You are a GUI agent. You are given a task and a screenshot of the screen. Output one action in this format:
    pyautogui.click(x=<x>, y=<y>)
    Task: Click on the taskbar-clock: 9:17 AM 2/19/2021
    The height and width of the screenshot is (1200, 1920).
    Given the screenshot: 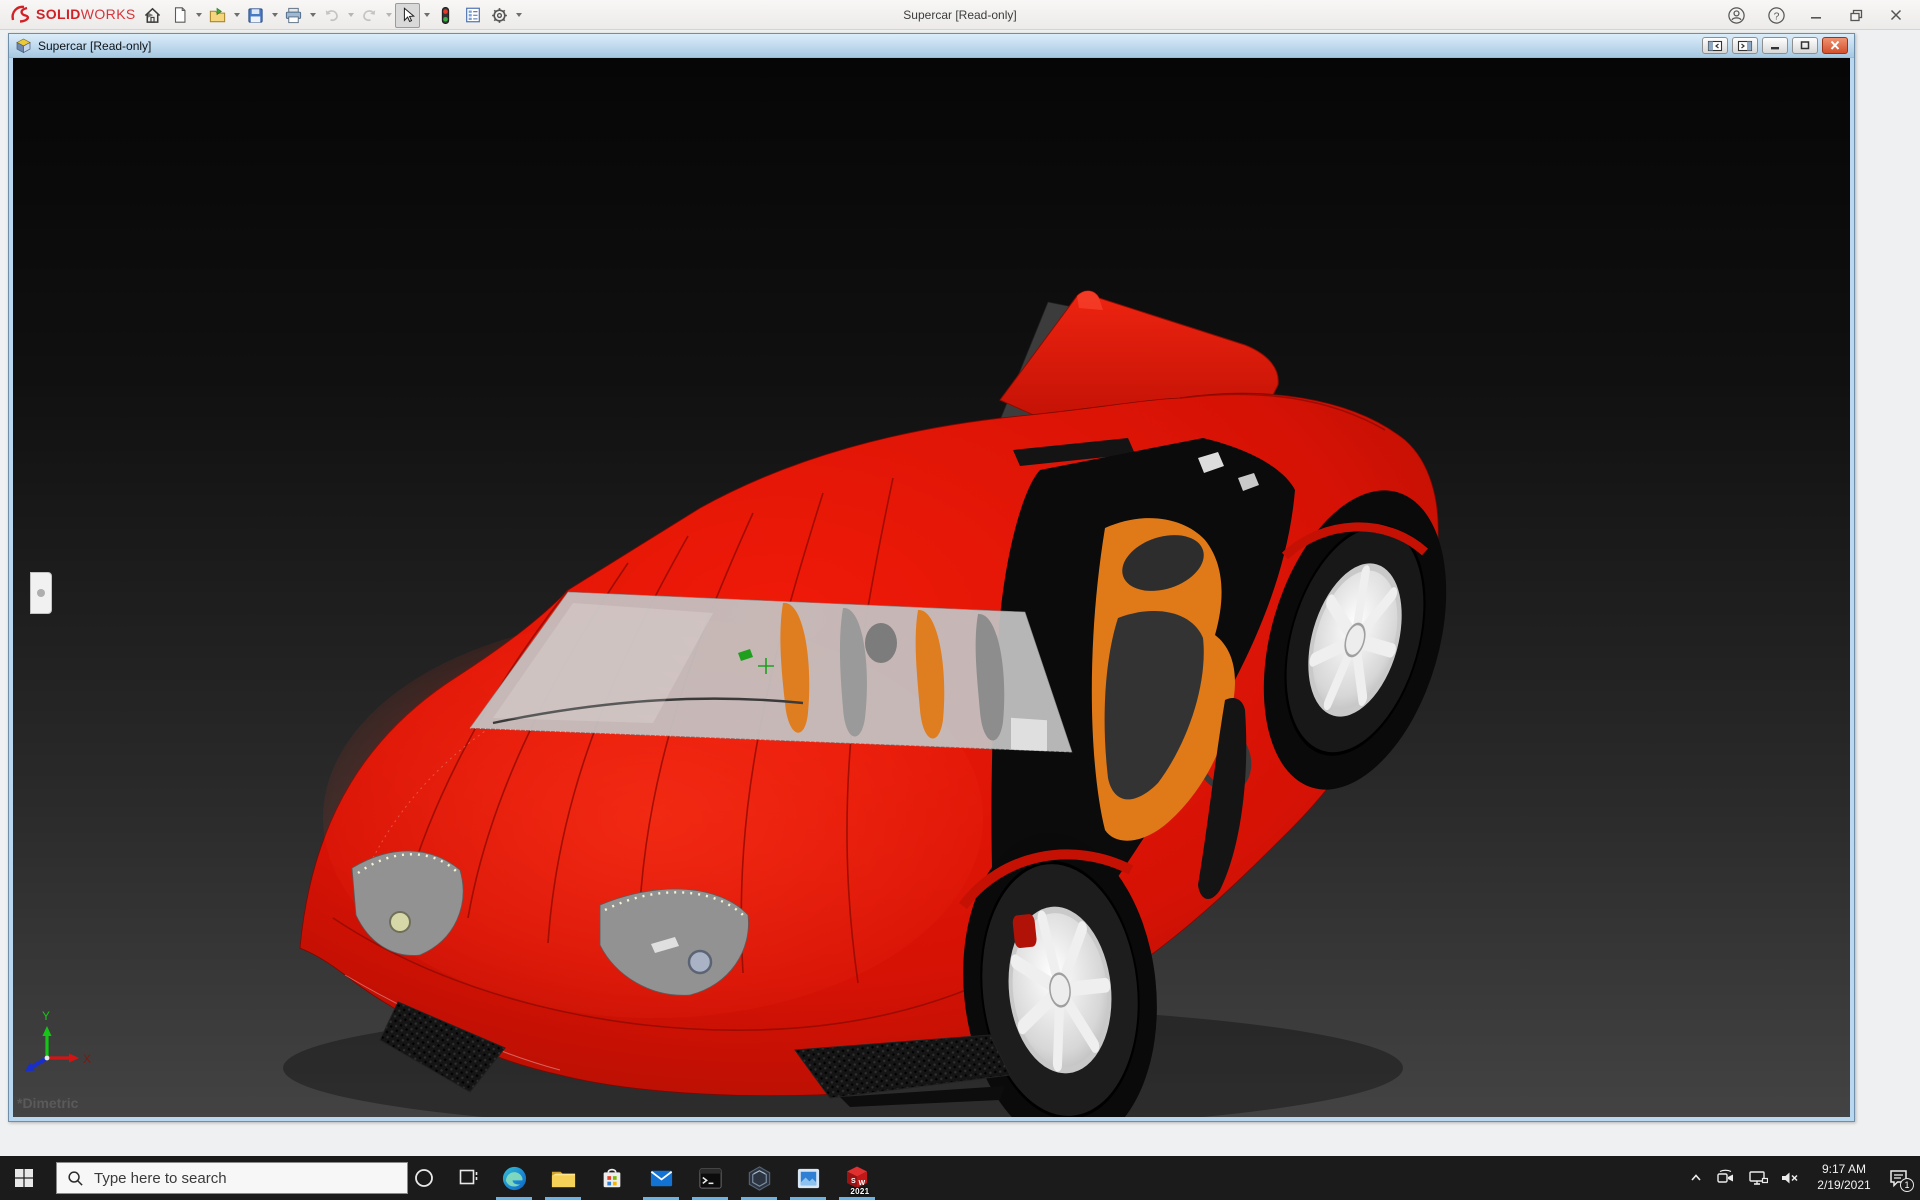 What is the action you would take?
    pyautogui.click(x=1844, y=1177)
    